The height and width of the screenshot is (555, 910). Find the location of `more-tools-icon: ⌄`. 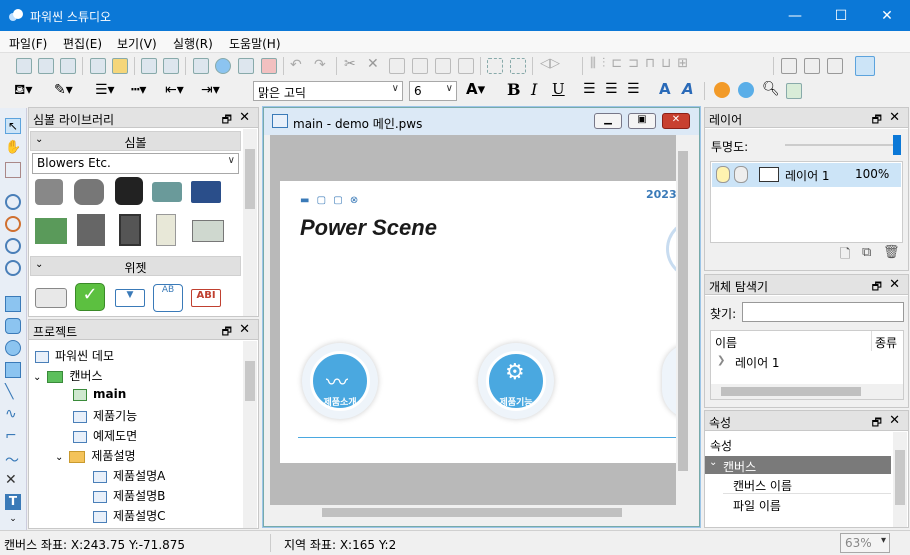

more-tools-icon: ⌄ is located at coordinates (13, 522).